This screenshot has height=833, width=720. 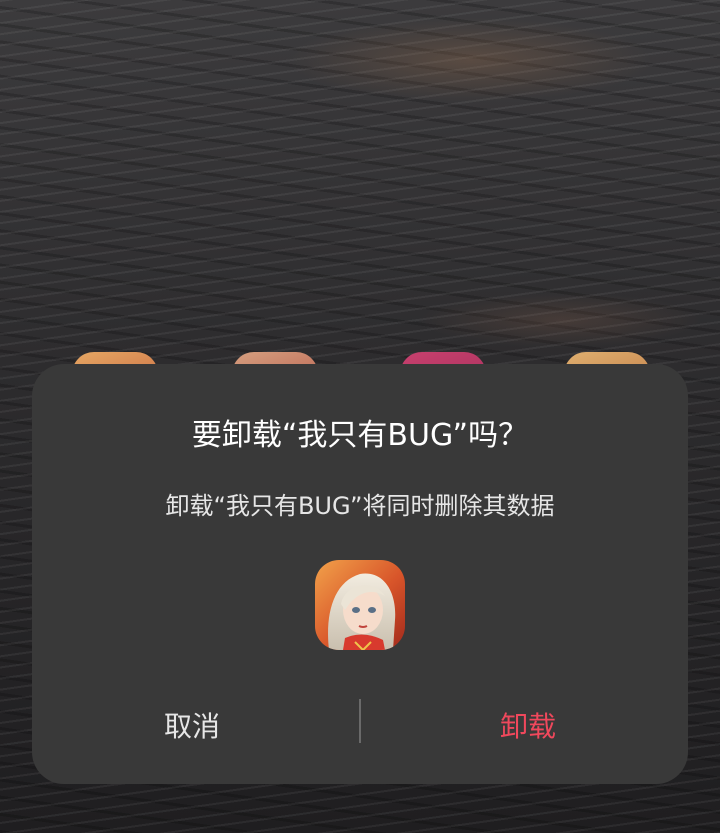 What do you see at coordinates (360, 506) in the screenshot?
I see `dialog-message: 卸载“我只有BUG”将同时删除其数据` at bounding box center [360, 506].